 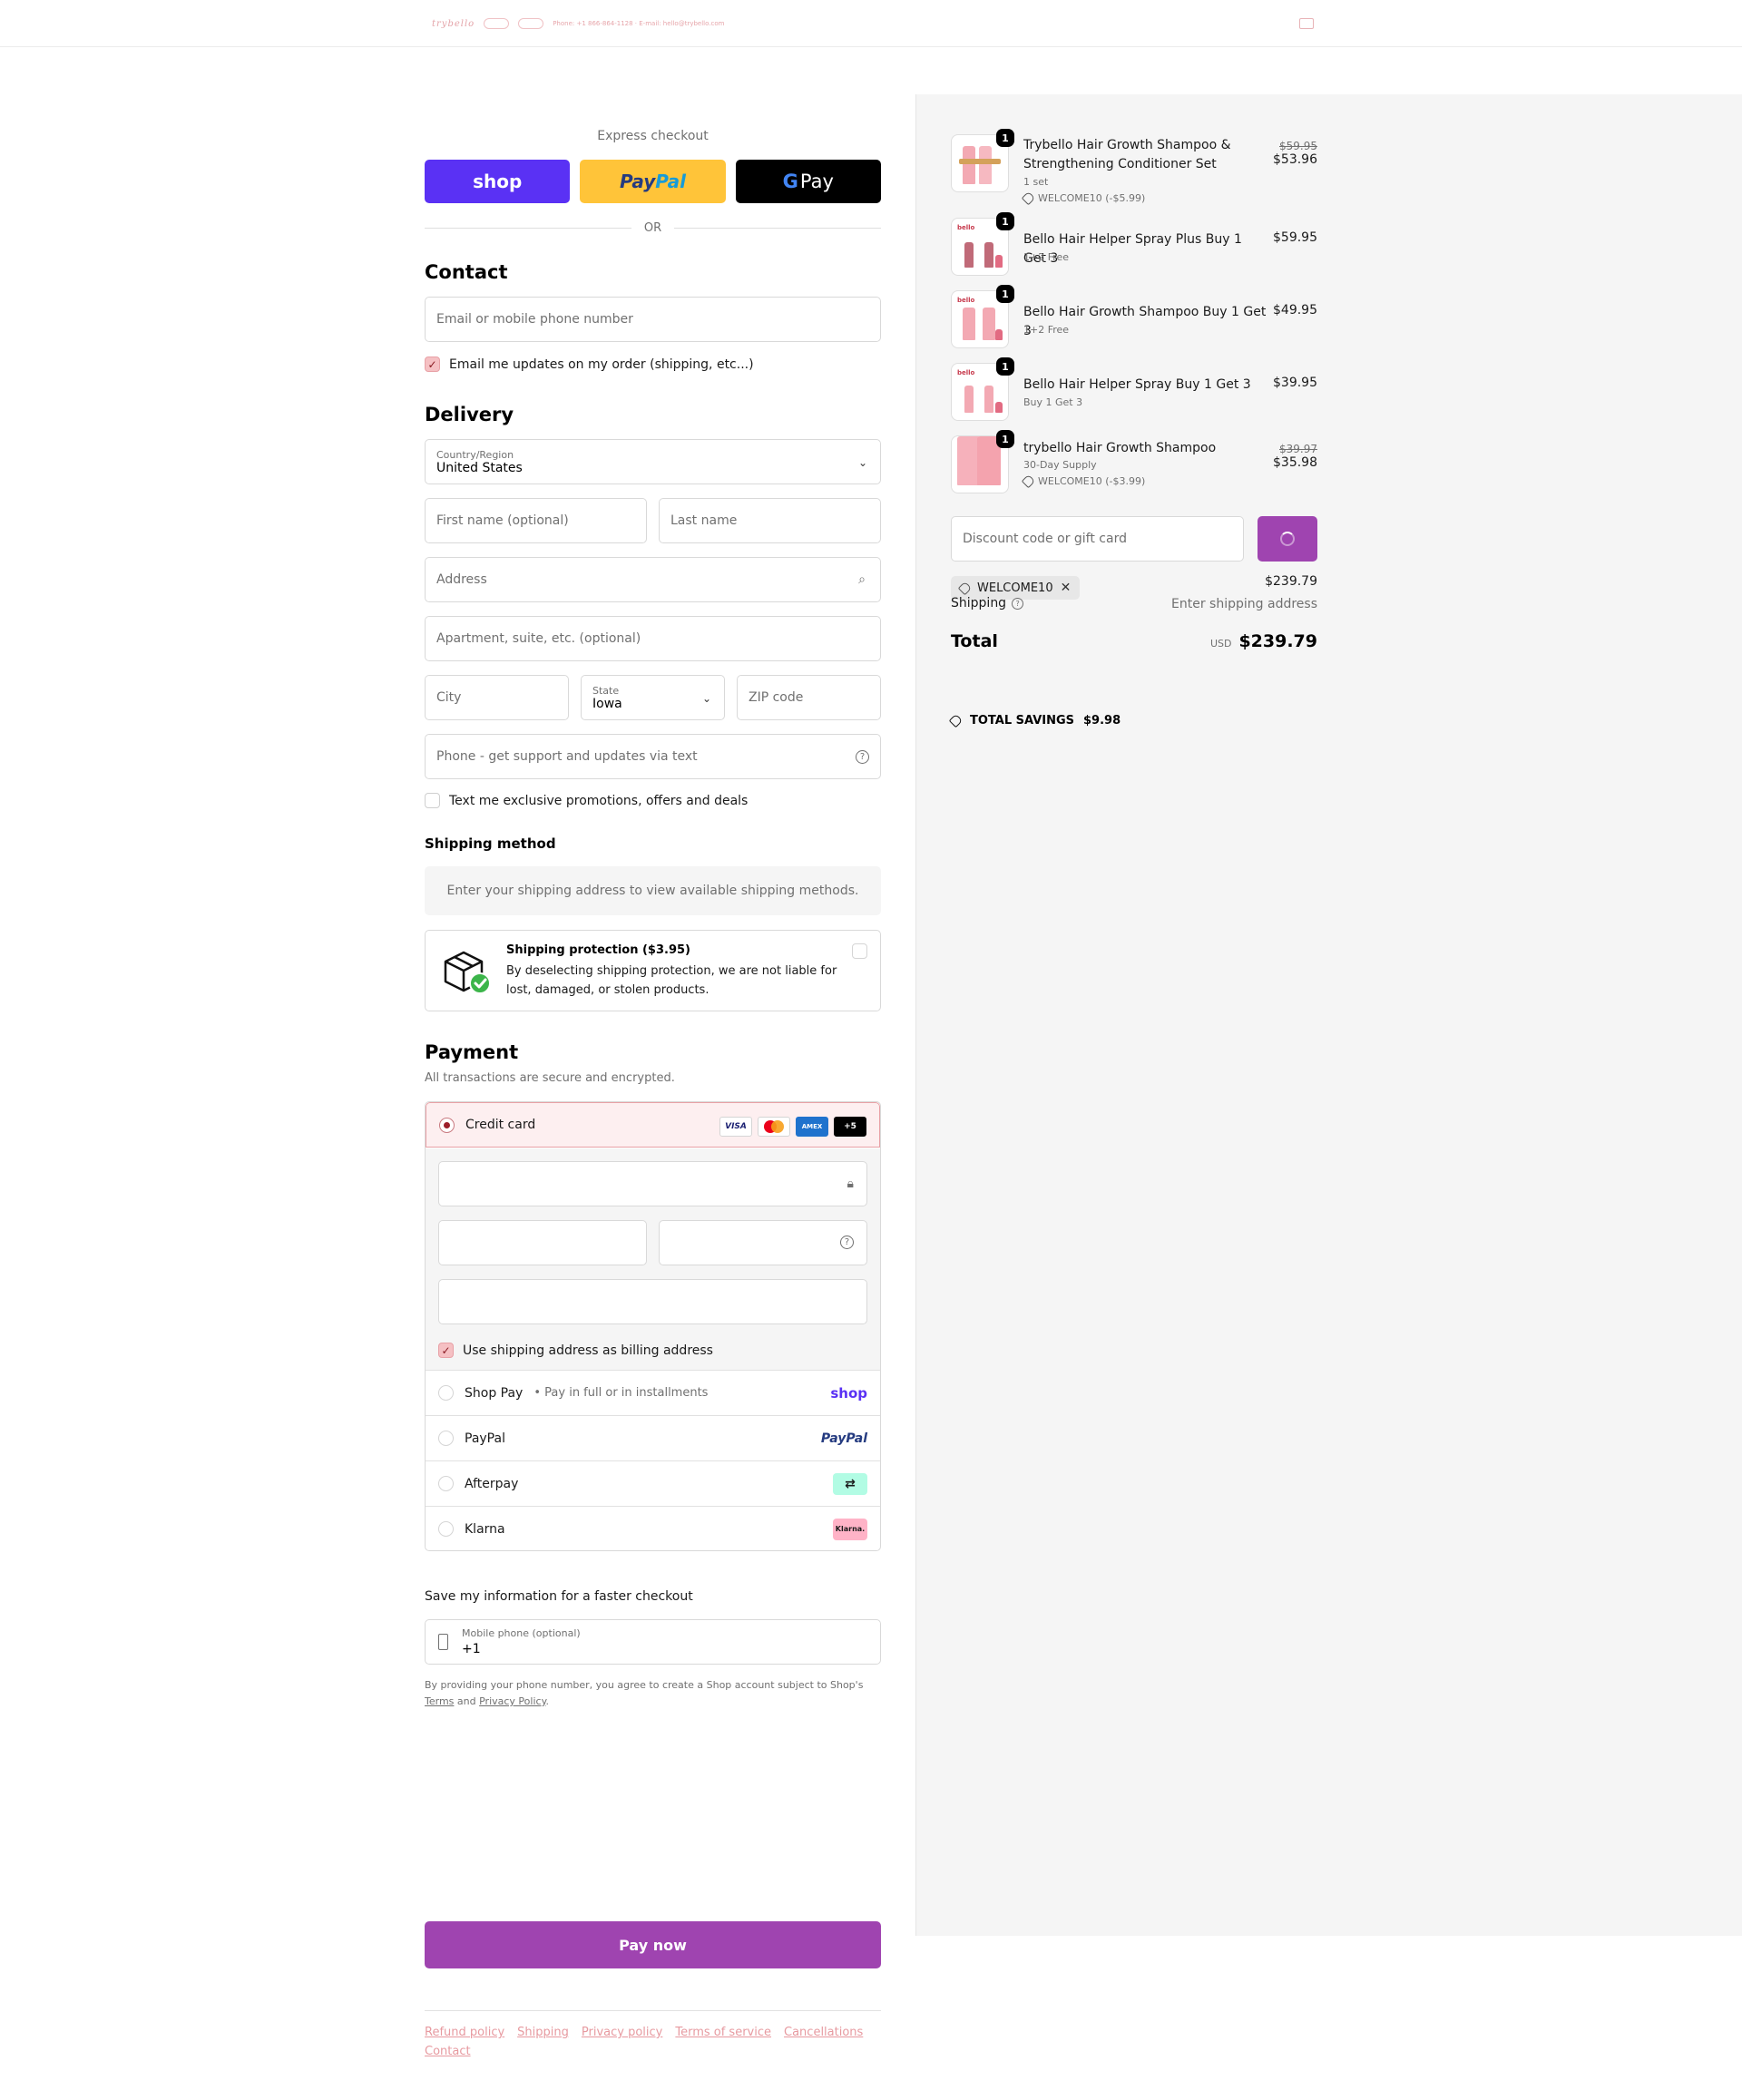 I want to click on item-discount: WELCOME10 (-$3.99), so click(x=1083, y=481).